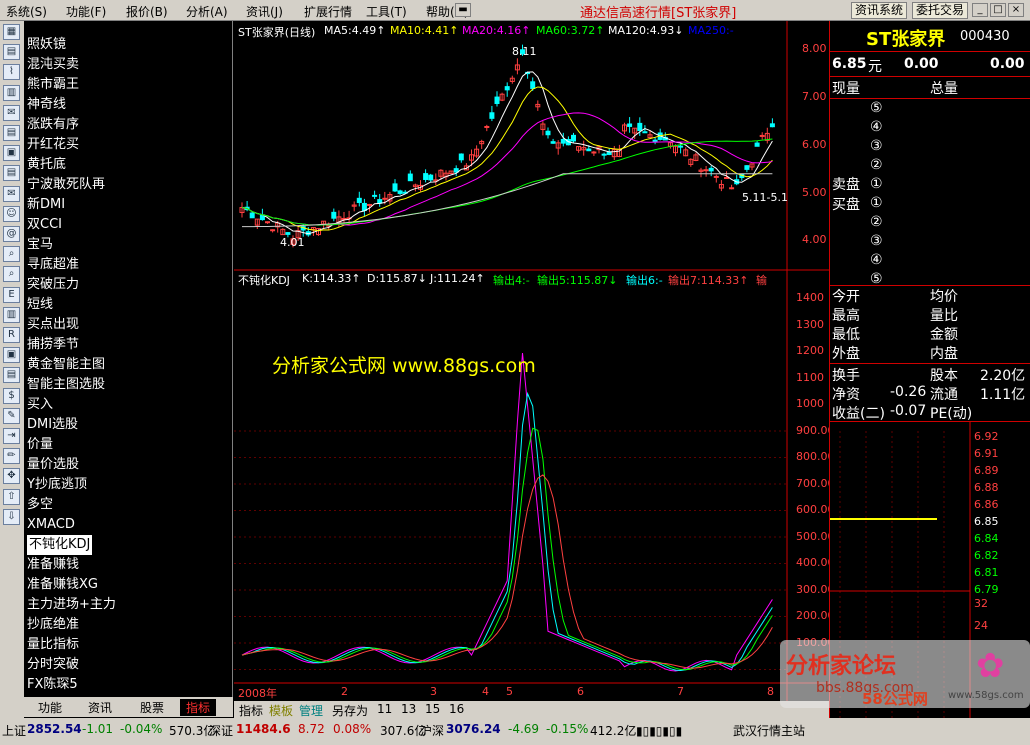 The image size is (1030, 745). Describe the element at coordinates (463, 10) in the screenshot. I see `mdi-minimize-icon: ▬` at that location.